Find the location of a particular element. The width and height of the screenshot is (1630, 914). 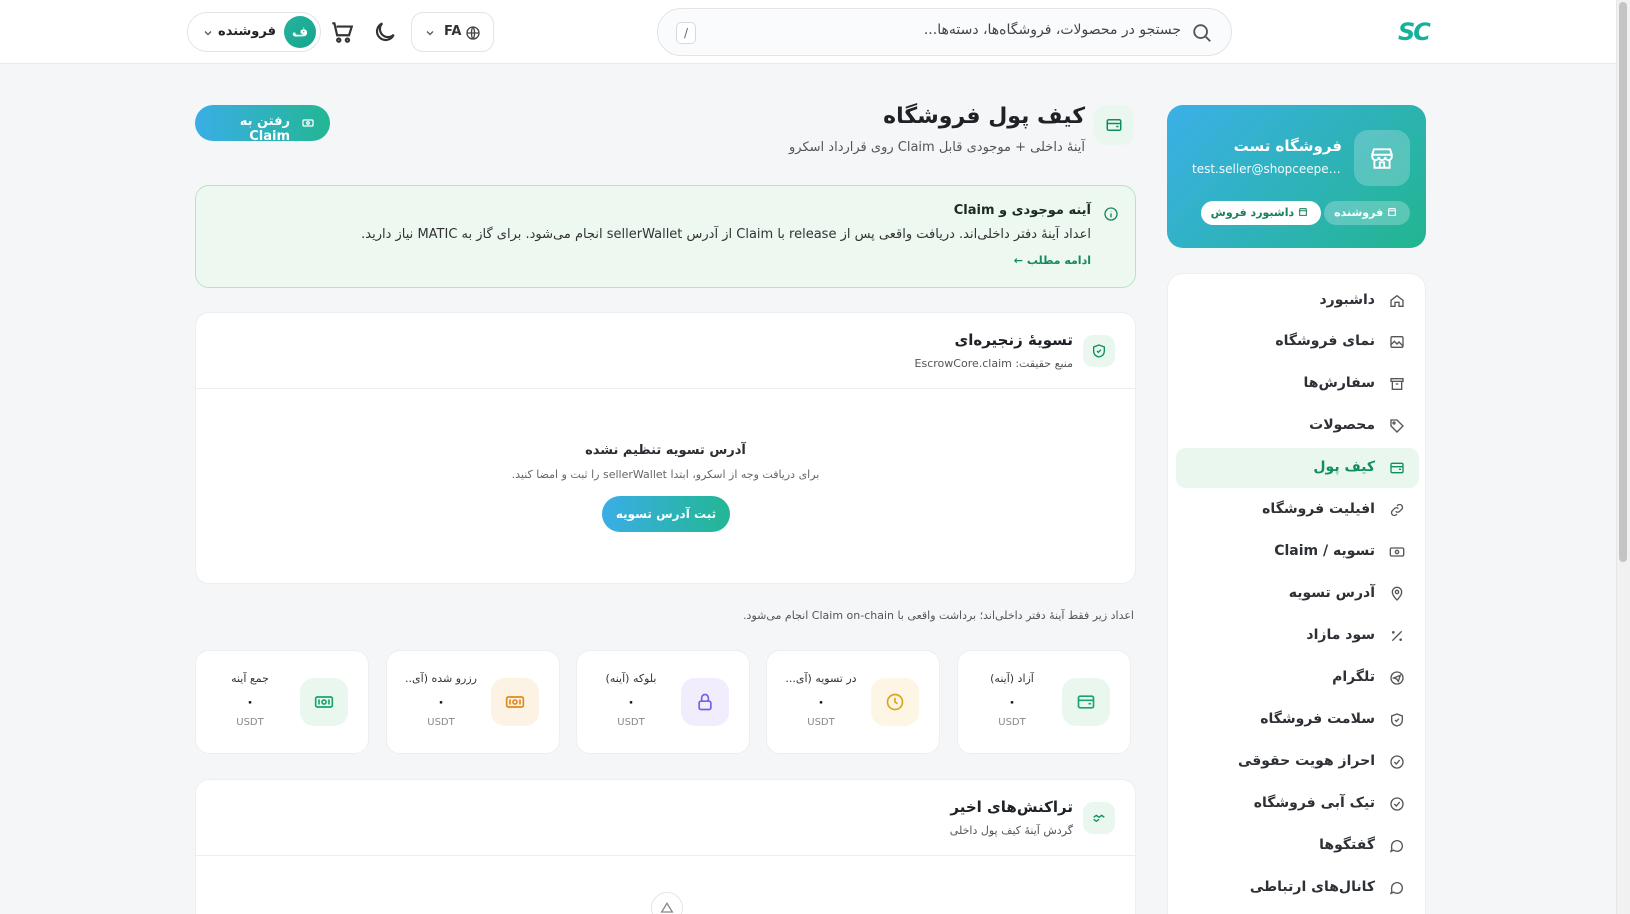

language-code: FA is located at coordinates (453, 31).